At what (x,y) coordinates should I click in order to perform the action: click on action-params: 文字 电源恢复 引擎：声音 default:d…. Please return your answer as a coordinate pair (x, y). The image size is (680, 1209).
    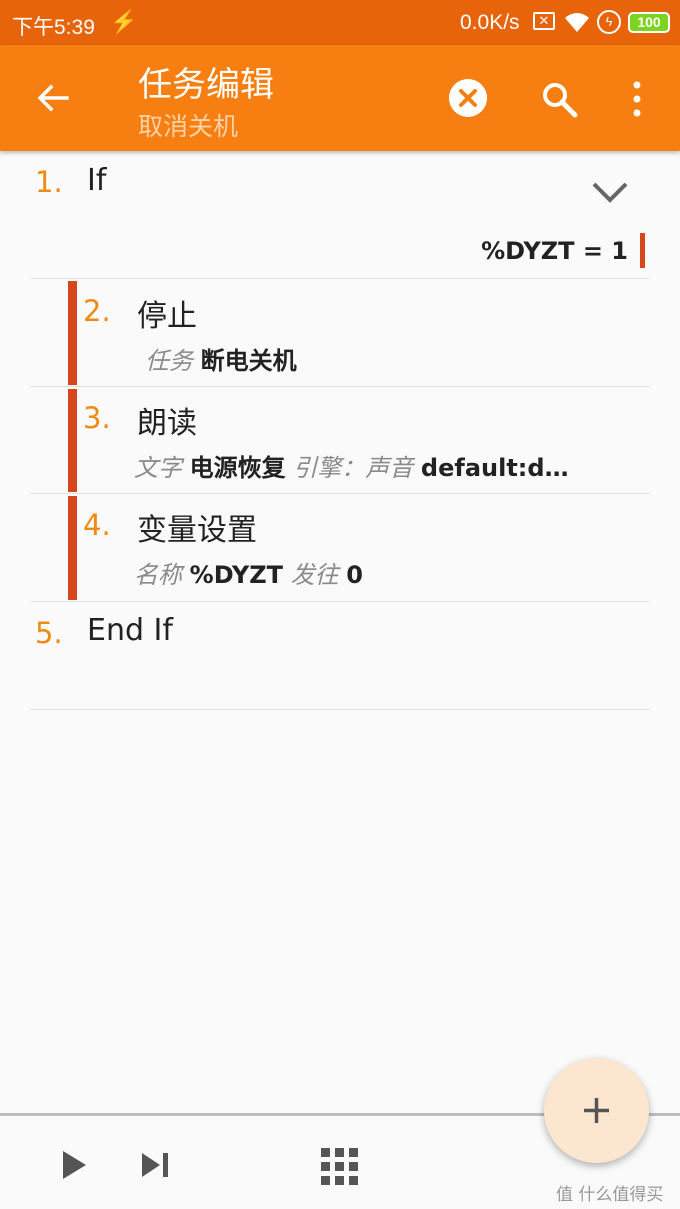
    Looking at the image, I should click on (351, 465).